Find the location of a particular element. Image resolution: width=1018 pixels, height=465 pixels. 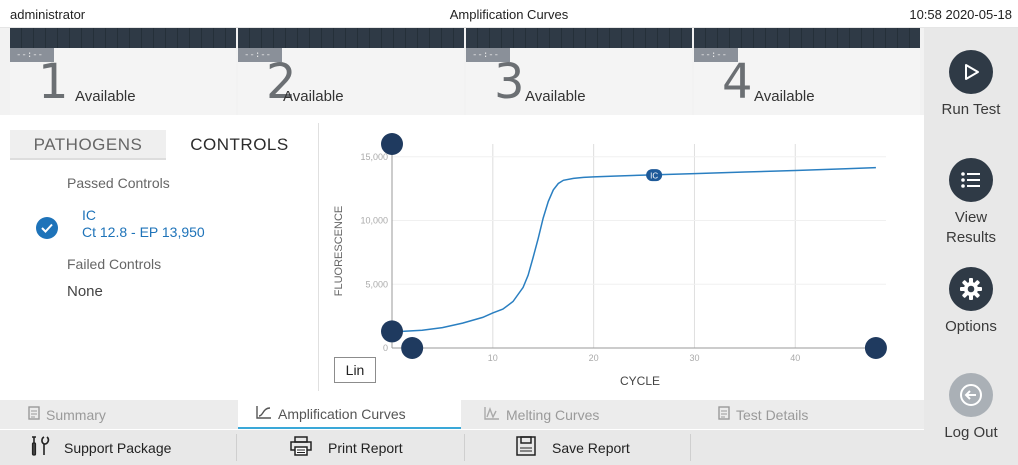

x-tick-label: 20 is located at coordinates (594, 358).